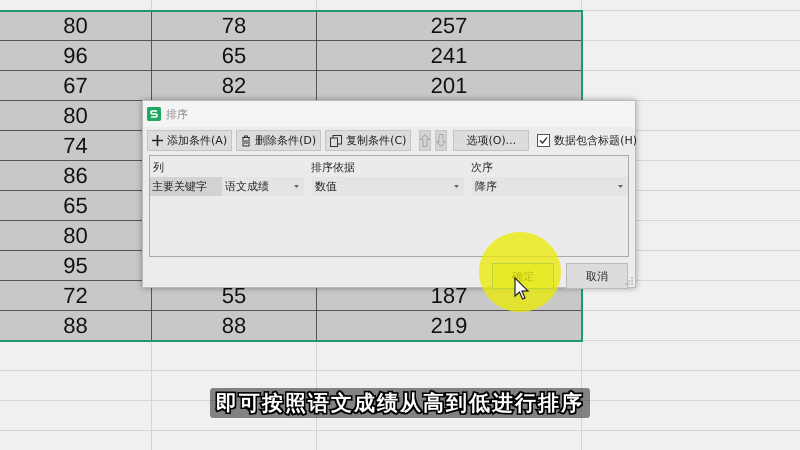 This screenshot has width=800, height=450. I want to click on table-cell: 219, so click(449, 325).